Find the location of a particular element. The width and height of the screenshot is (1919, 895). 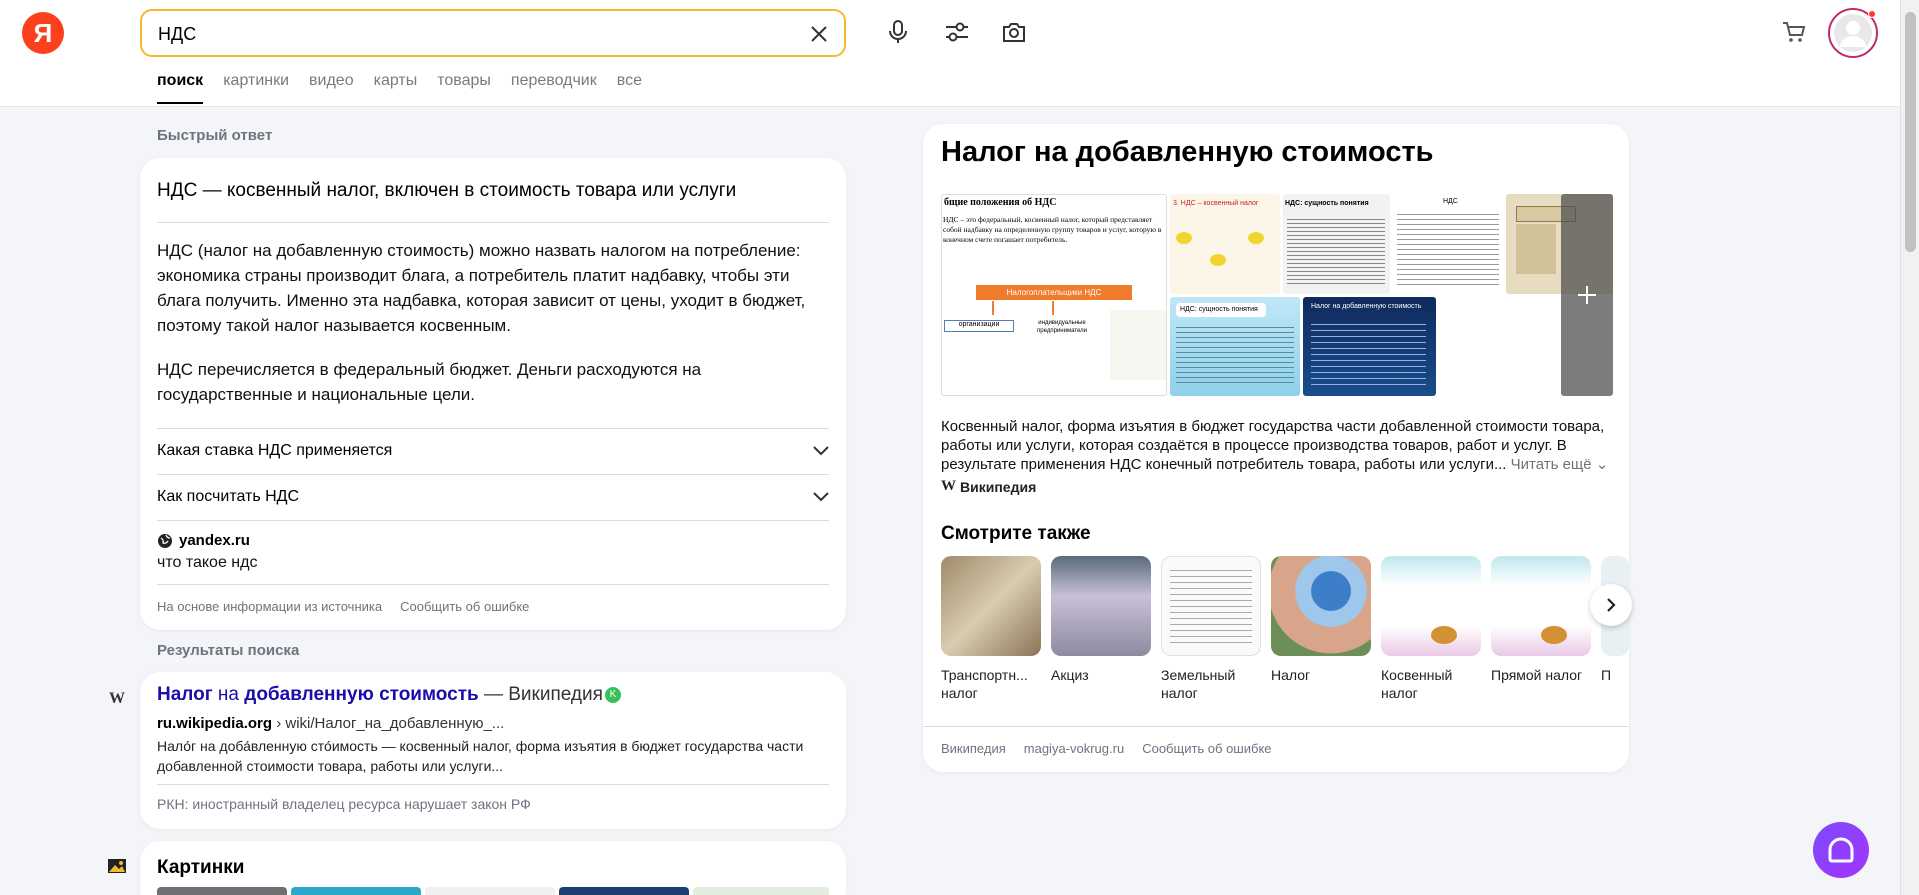

divider is located at coordinates (493, 784).